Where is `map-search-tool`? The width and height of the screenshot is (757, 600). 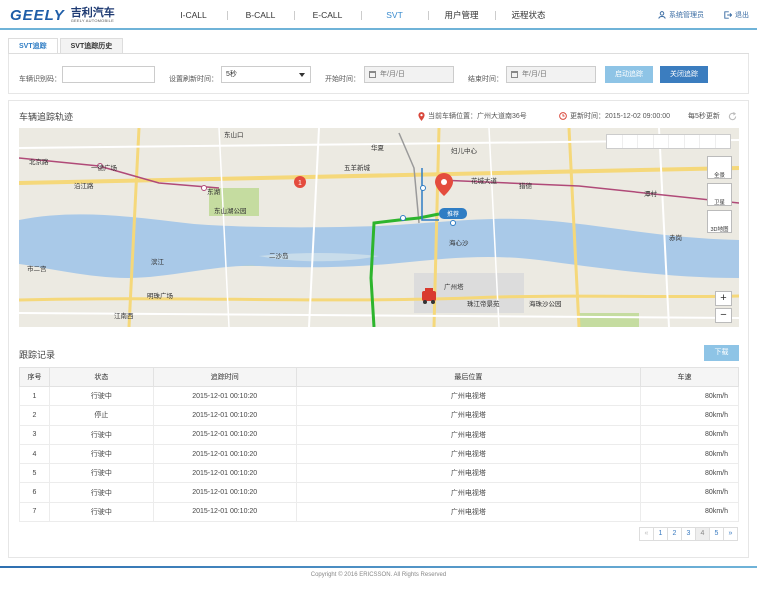
map-search-tool is located at coordinates (630, 141).